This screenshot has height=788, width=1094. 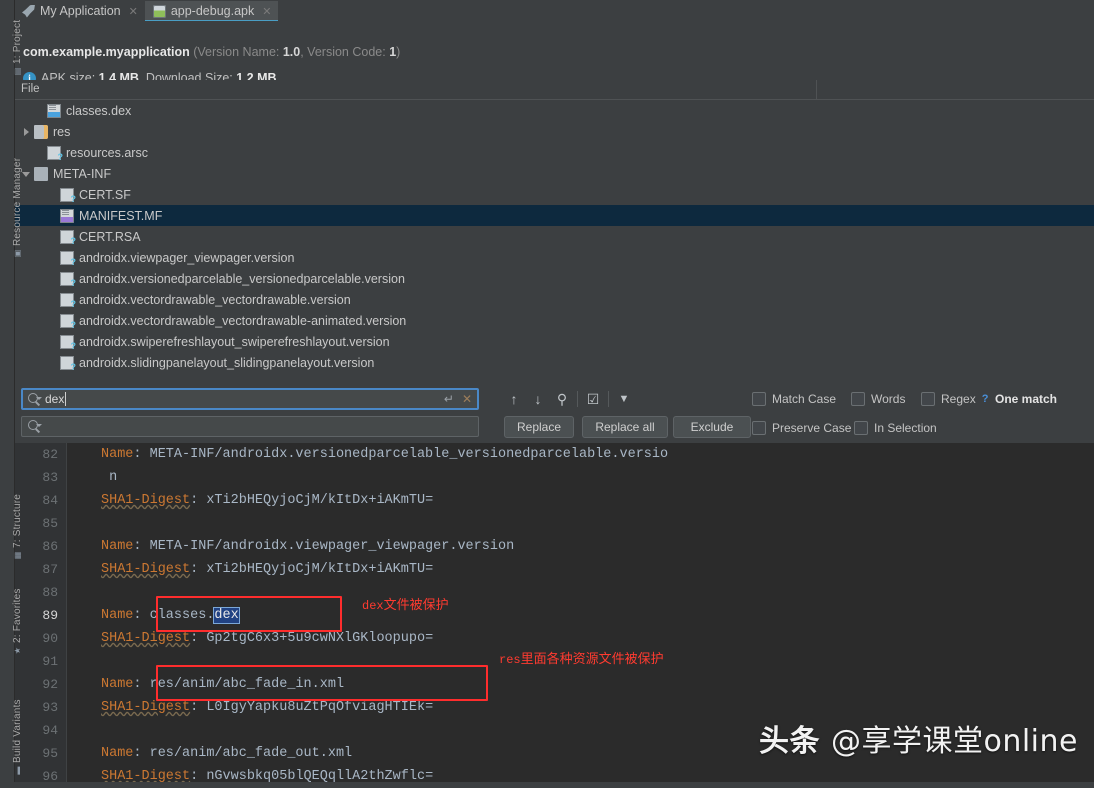 I want to click on exclude-button: Exclude, so click(x=712, y=427).